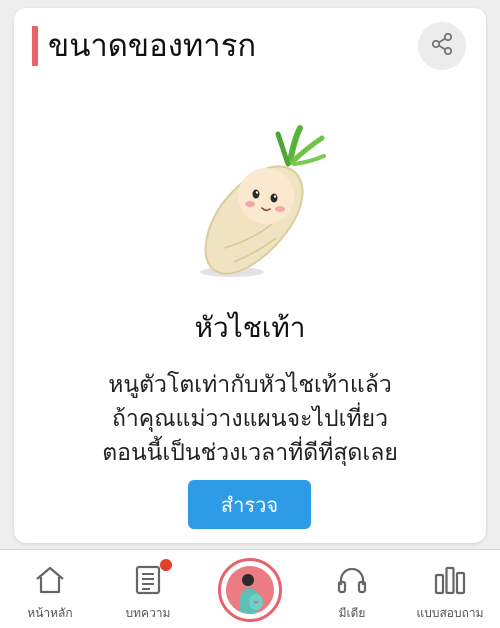 The width and height of the screenshot is (500, 628). What do you see at coordinates (352, 580) in the screenshot?
I see `headphones-icon` at bounding box center [352, 580].